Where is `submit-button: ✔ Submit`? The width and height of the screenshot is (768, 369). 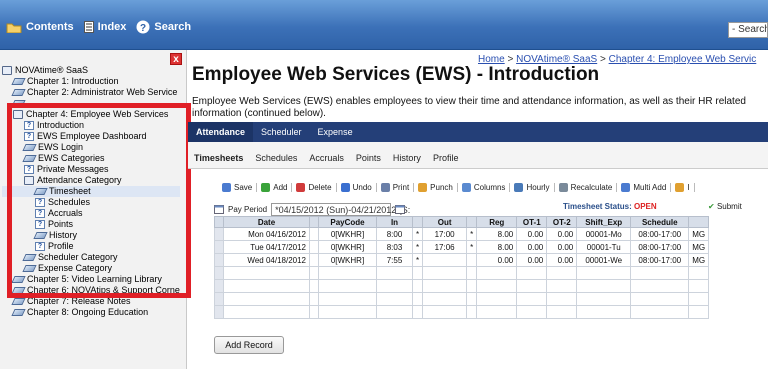
submit-button: ✔ Submit is located at coordinates (725, 206).